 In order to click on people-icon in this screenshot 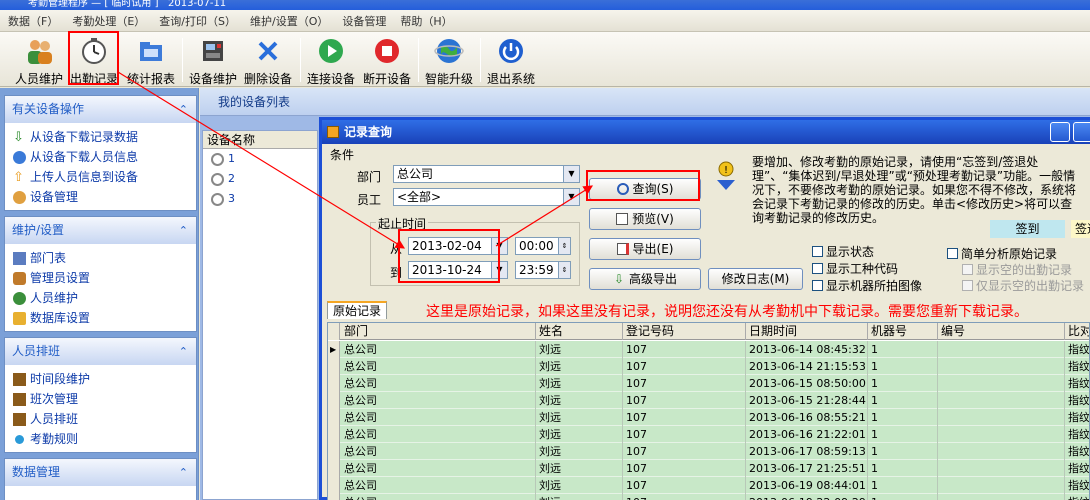, I will do `click(39, 51)`.